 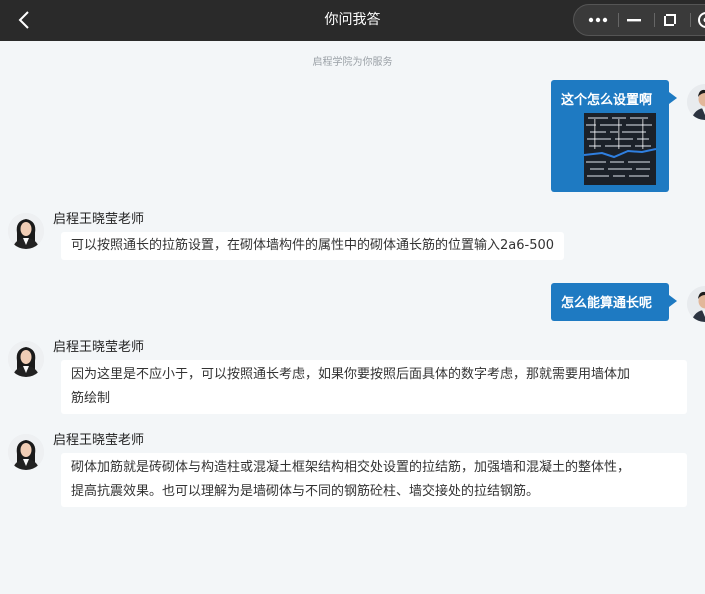 I want to click on teacher-message-bubble: 可以按照通长的拉筋设置，在砌体墙构件的属性中的砌体通长筋的位置输入2a6-500, so click(x=313, y=246).